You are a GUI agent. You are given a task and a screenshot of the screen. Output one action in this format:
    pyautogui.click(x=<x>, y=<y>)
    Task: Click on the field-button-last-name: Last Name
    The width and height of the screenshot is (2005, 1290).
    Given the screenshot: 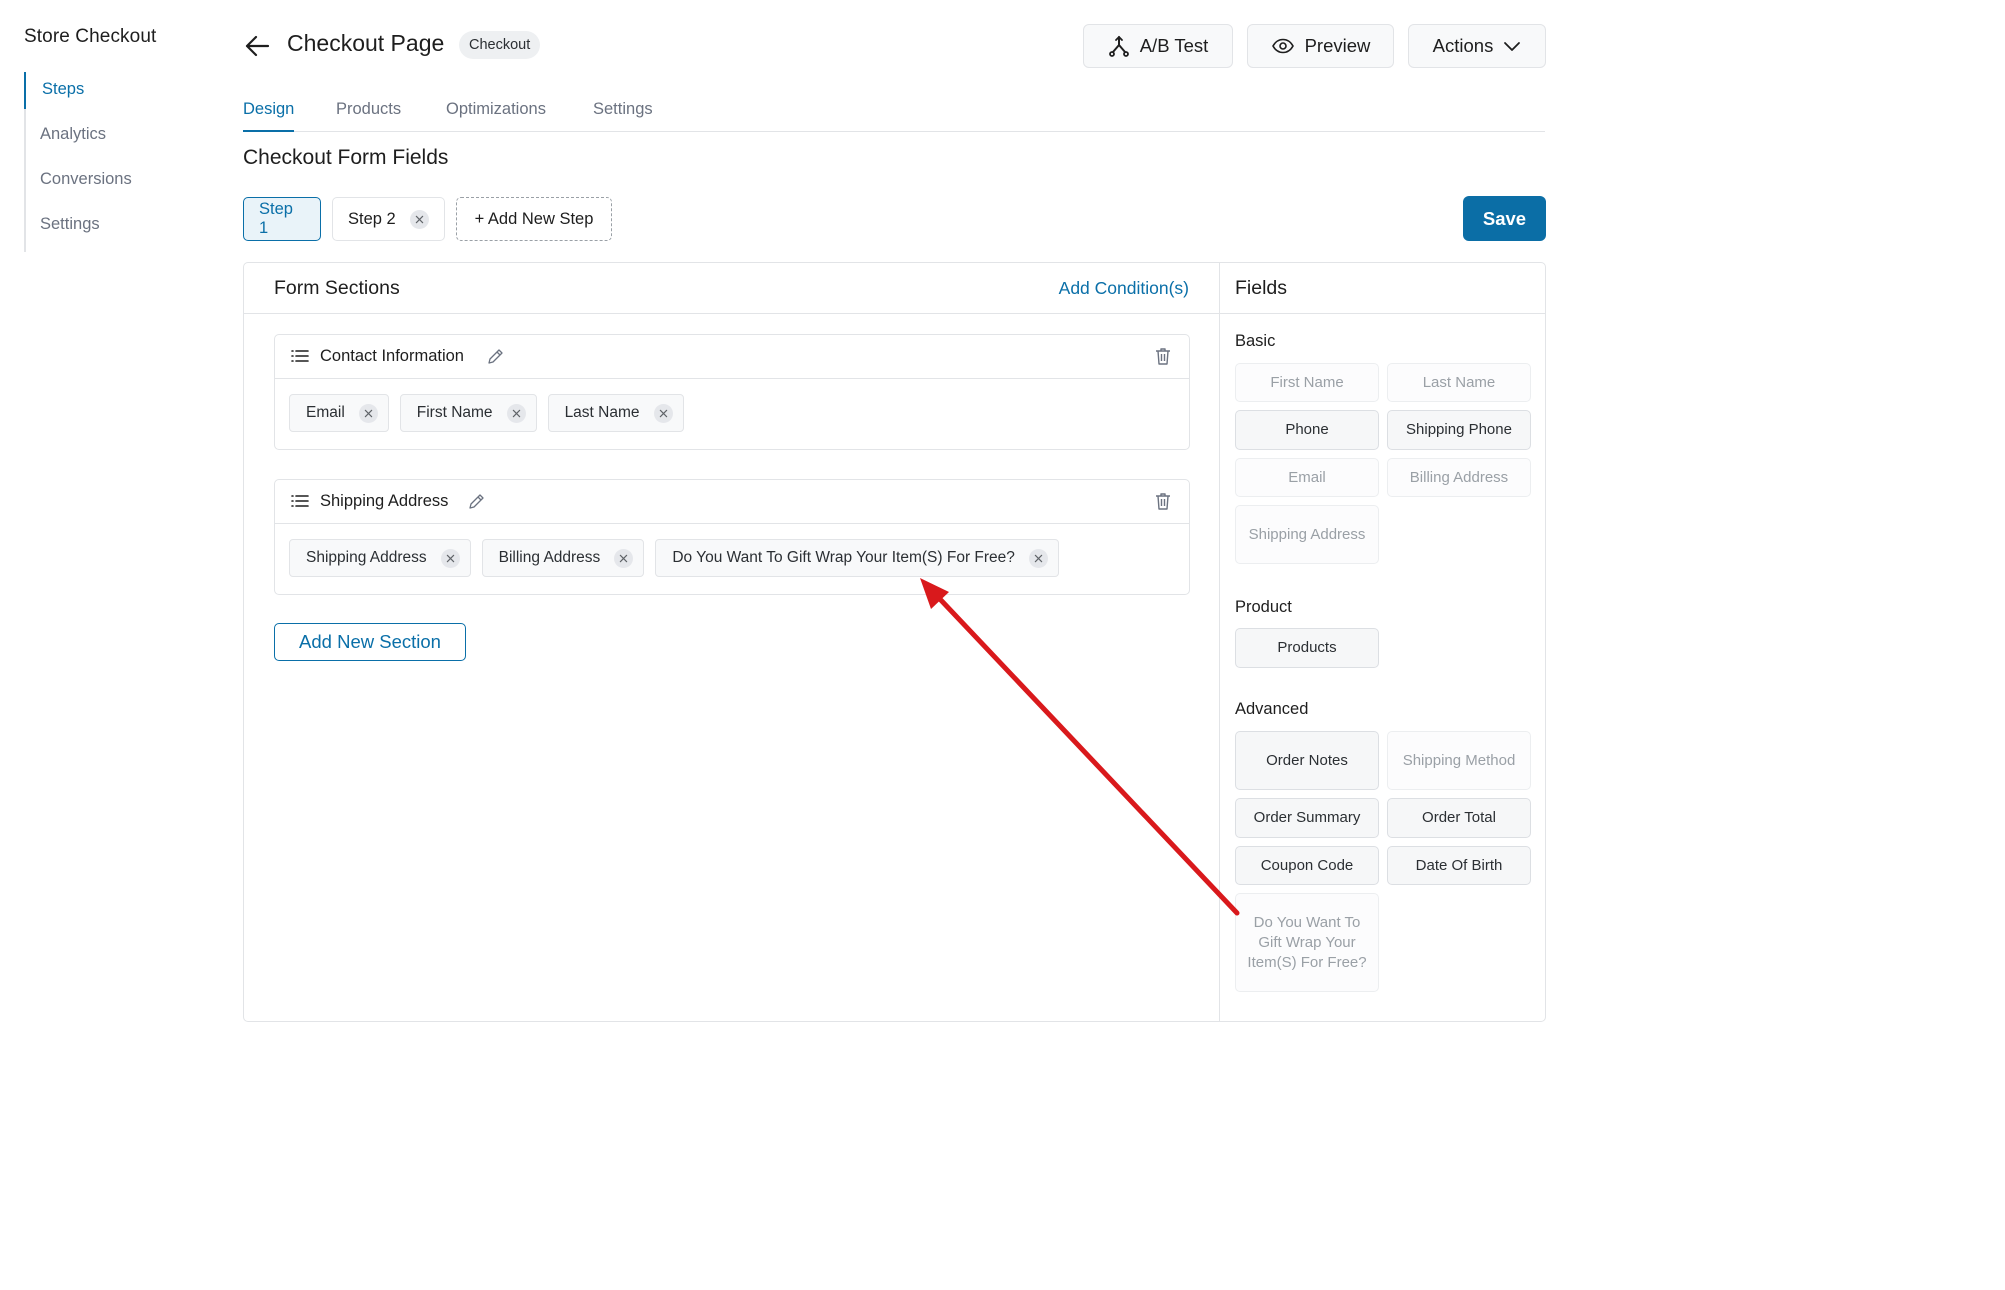 What is the action you would take?
    pyautogui.click(x=1459, y=382)
    